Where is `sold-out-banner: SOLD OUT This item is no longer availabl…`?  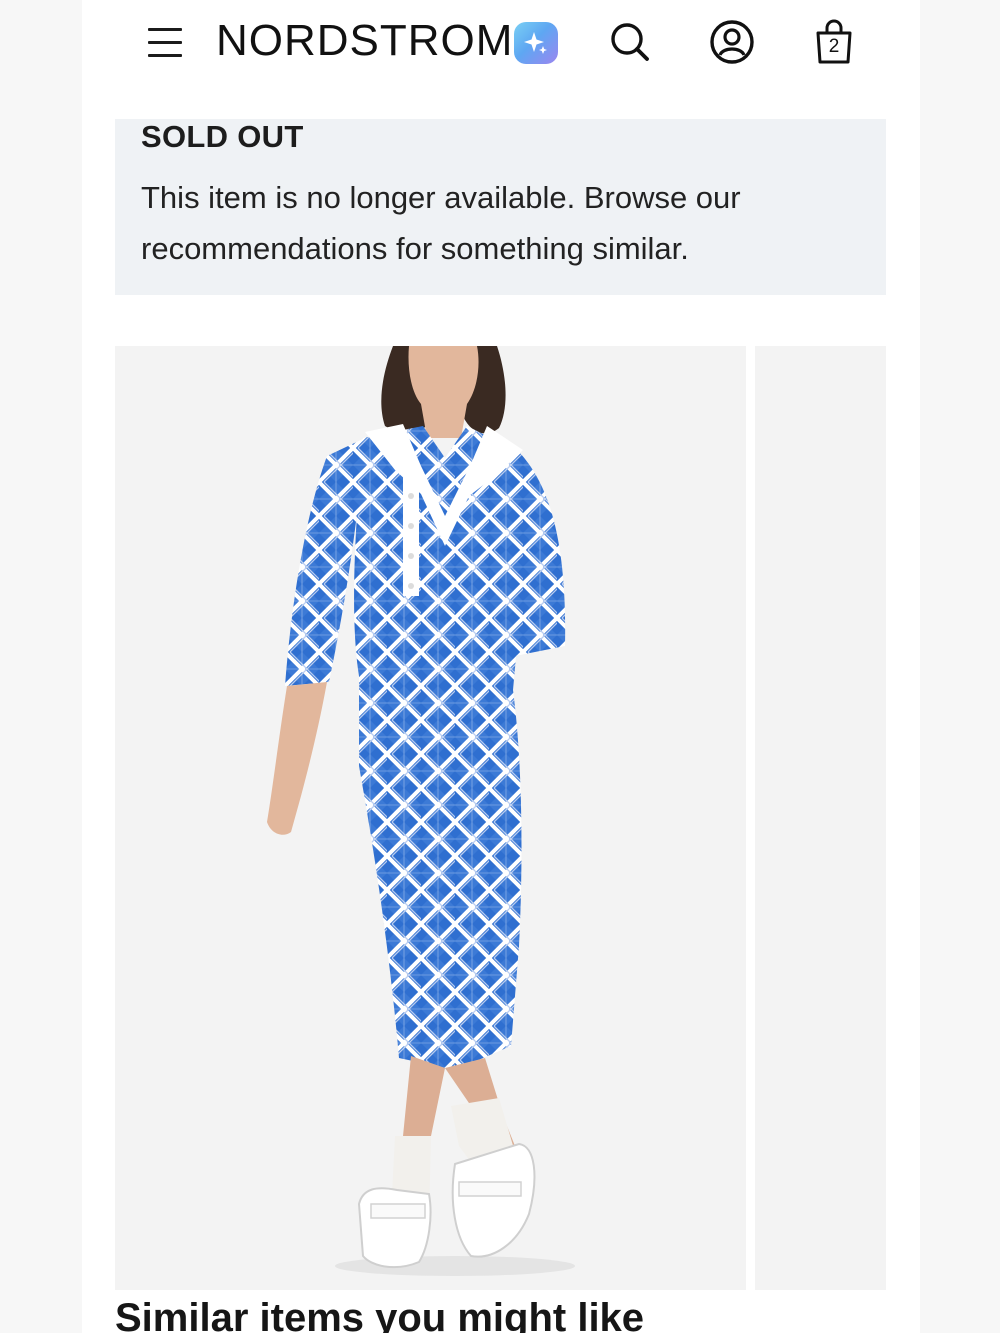
sold-out-banner: SOLD OUT This item is no longer availabl… is located at coordinates (500, 207).